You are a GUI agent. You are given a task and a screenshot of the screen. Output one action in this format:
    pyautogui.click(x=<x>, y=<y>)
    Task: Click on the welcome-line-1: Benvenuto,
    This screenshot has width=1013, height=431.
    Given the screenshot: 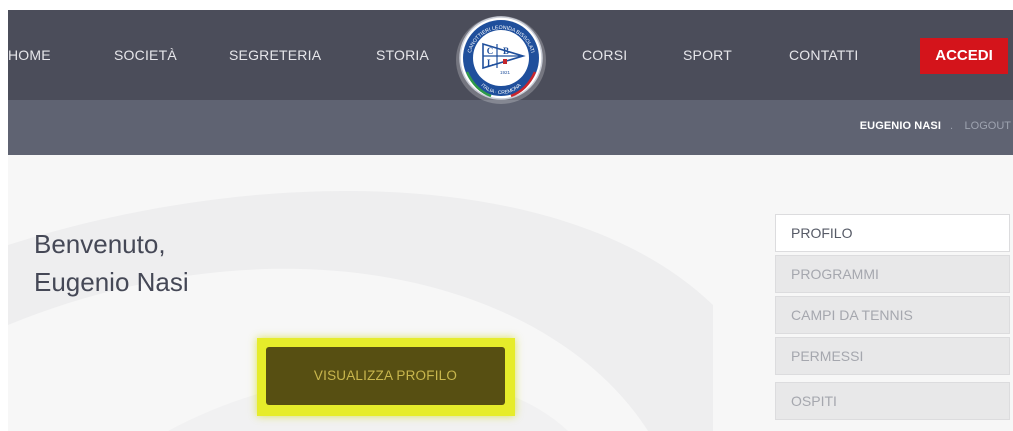 What is the action you would take?
    pyautogui.click(x=100, y=244)
    